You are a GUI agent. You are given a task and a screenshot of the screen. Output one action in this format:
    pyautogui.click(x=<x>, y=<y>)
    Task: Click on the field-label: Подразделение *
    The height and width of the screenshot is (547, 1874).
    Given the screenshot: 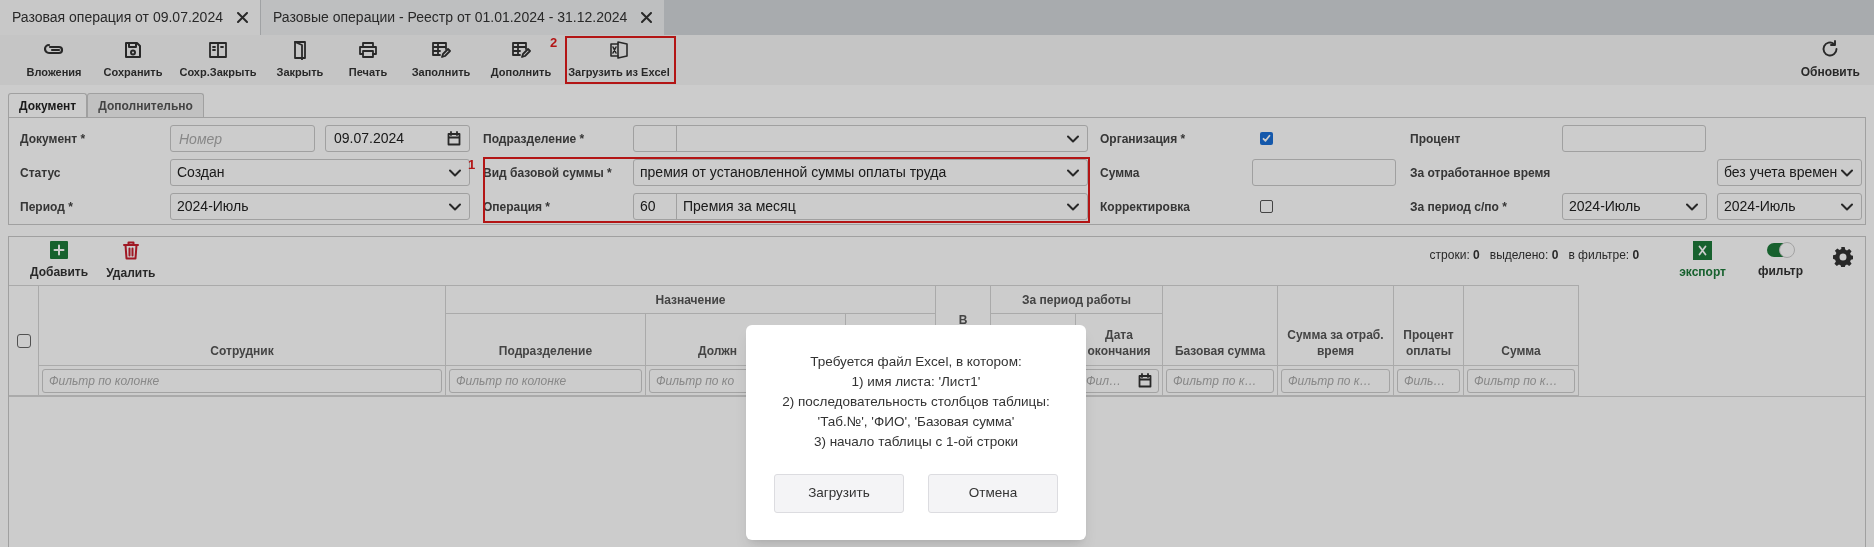 What is the action you would take?
    pyautogui.click(x=534, y=139)
    